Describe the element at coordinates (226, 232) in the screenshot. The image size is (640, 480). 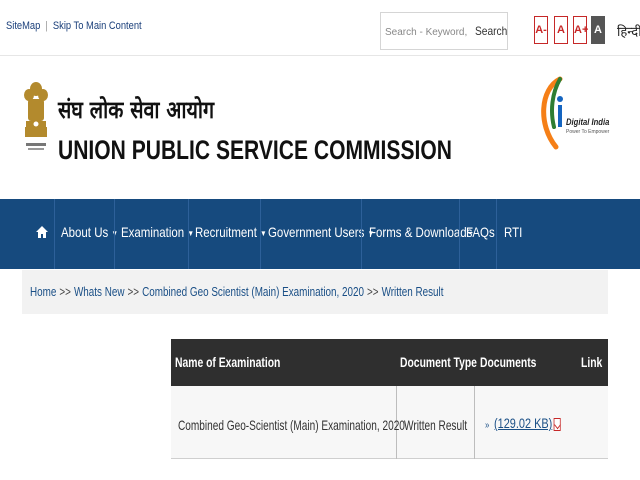
I see `nav-recruitment-label: Recruitment` at that location.